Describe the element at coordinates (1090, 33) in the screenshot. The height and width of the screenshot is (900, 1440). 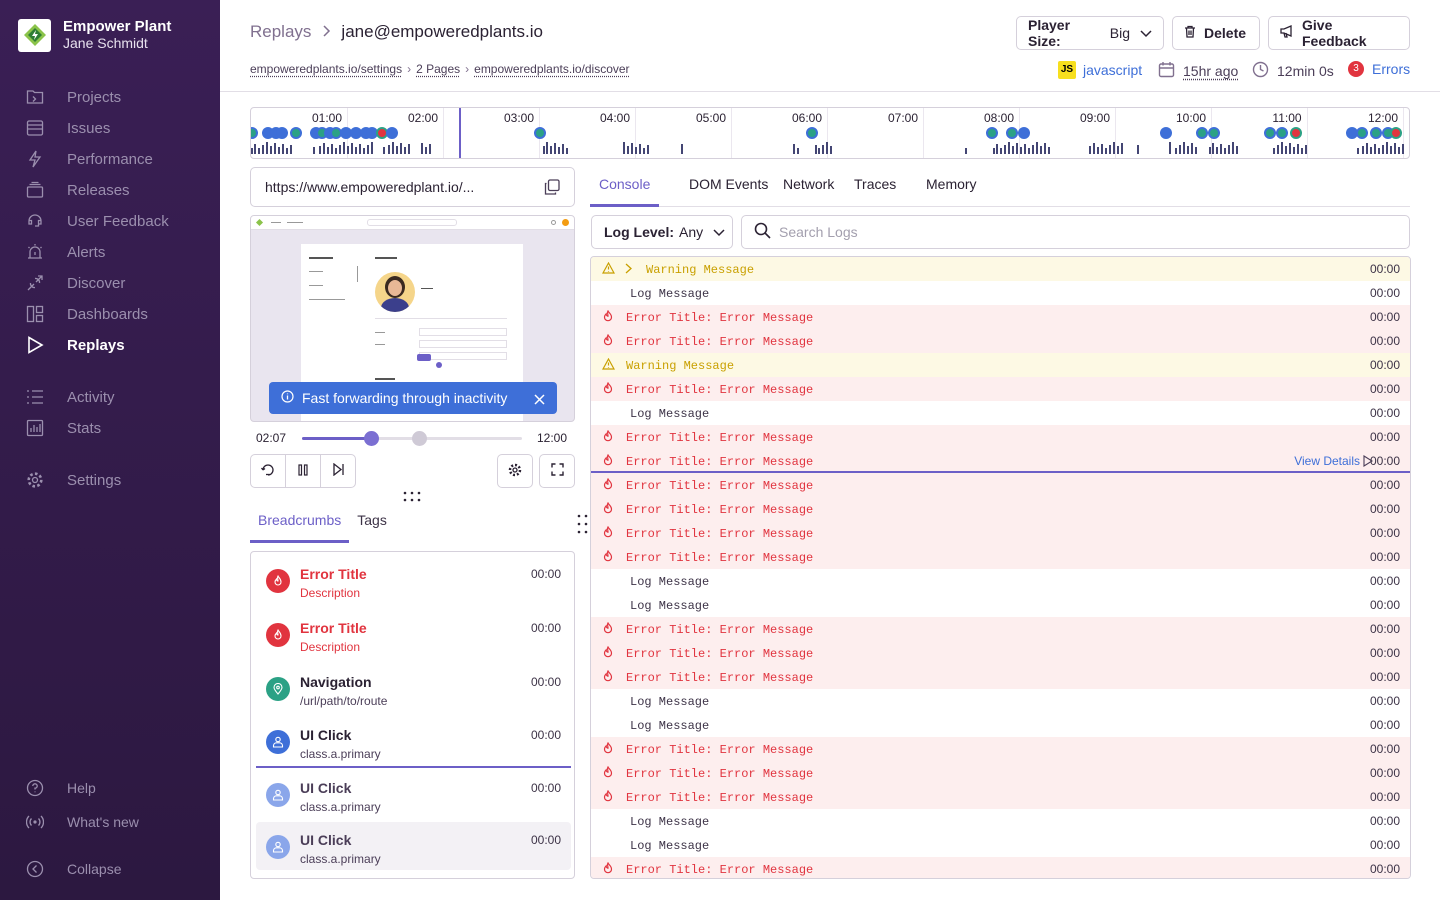
I see `player-size-dropdown: Player Size: Big` at that location.